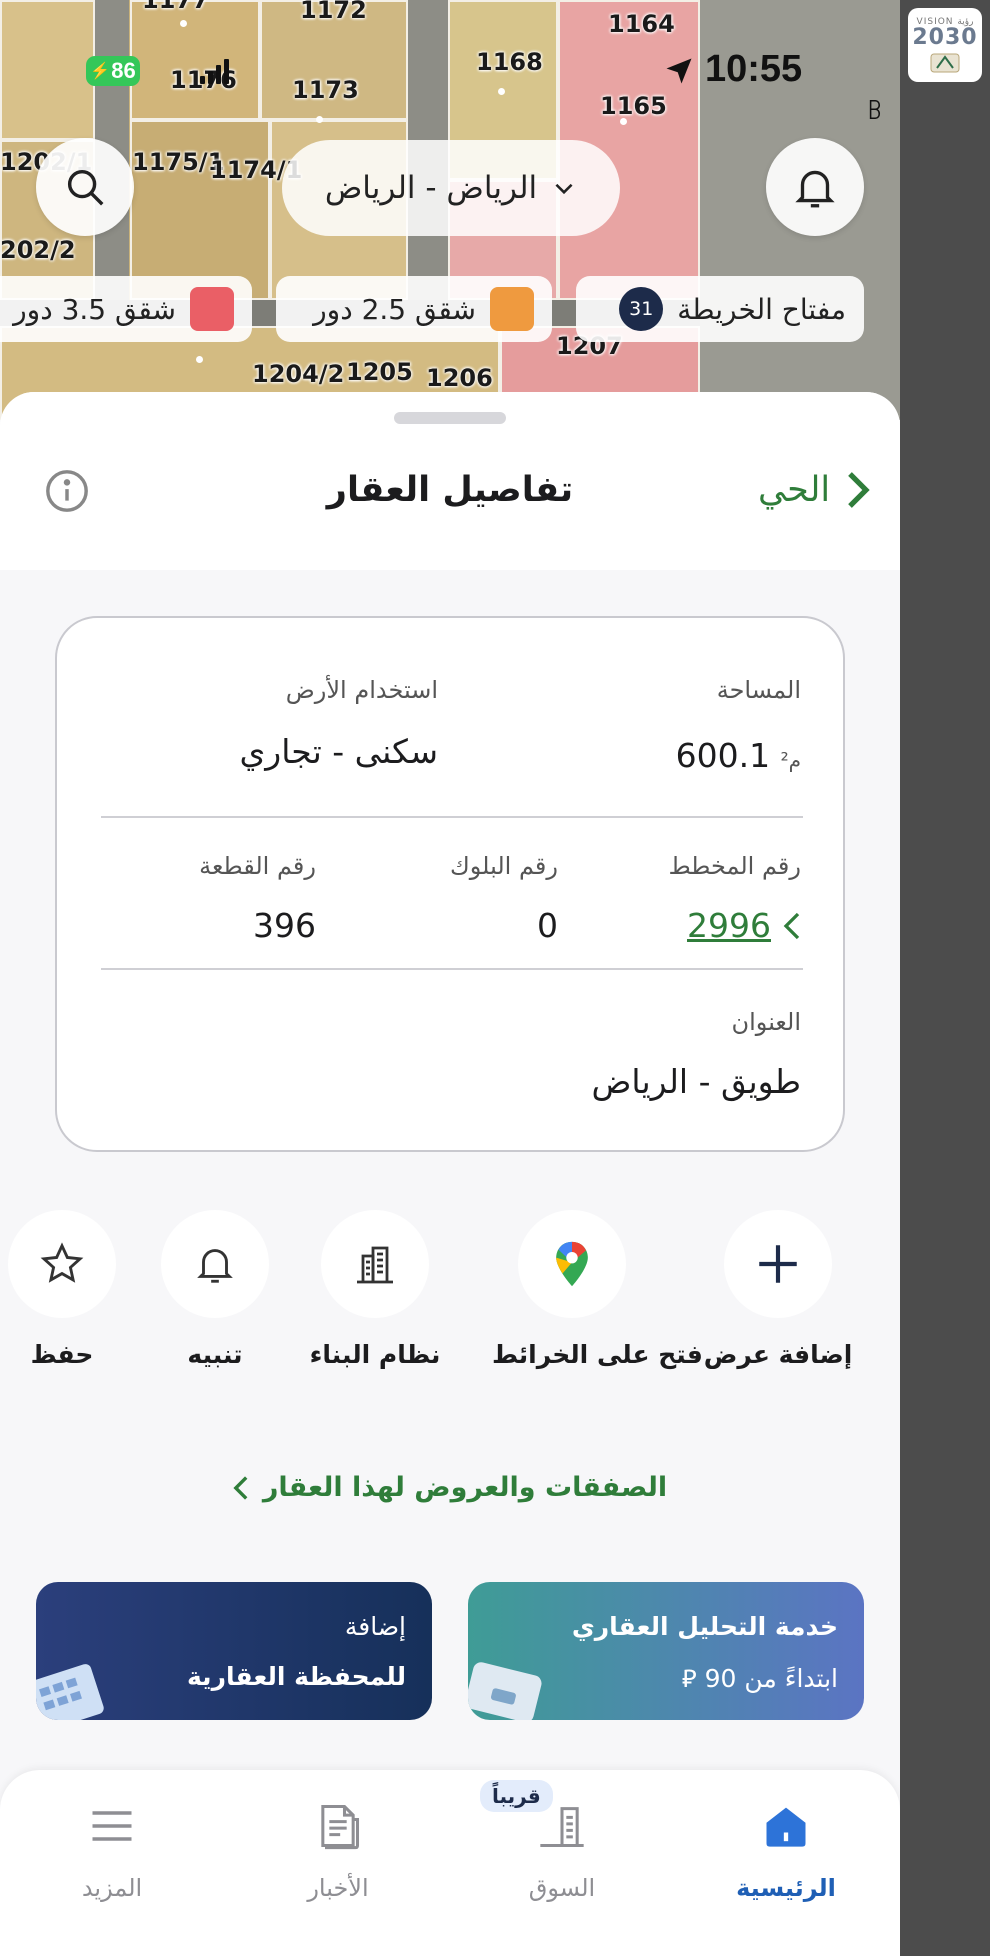 Image resolution: width=990 pixels, height=1956 pixels. Describe the element at coordinates (215, 1264) in the screenshot. I see `alert-circle` at that location.